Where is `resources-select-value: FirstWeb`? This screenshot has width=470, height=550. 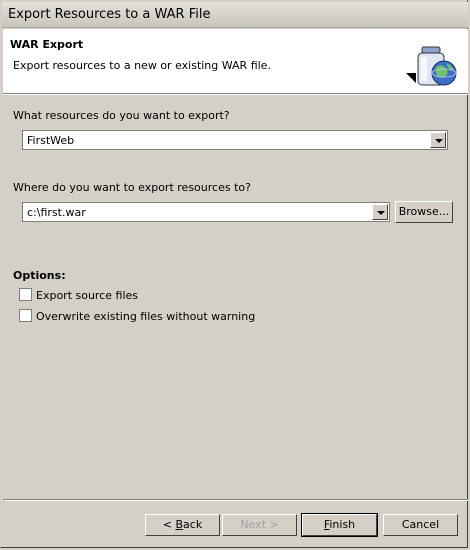
resources-select-value: FirstWeb is located at coordinates (51, 140).